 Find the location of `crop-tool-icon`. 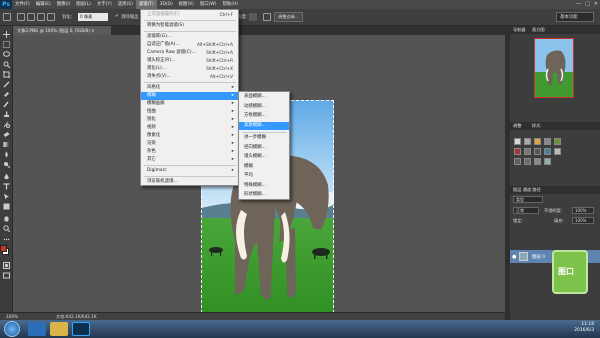

crop-tool-icon is located at coordinates (6, 74).